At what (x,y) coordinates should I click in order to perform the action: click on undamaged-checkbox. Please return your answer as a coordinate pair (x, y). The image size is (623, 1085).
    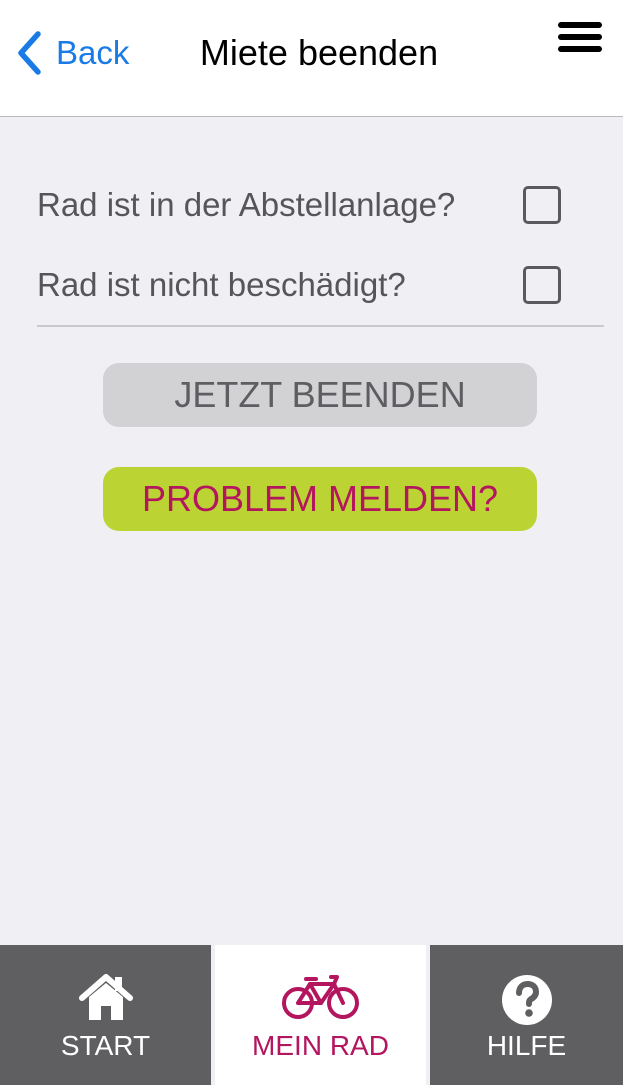
    Looking at the image, I should click on (542, 285).